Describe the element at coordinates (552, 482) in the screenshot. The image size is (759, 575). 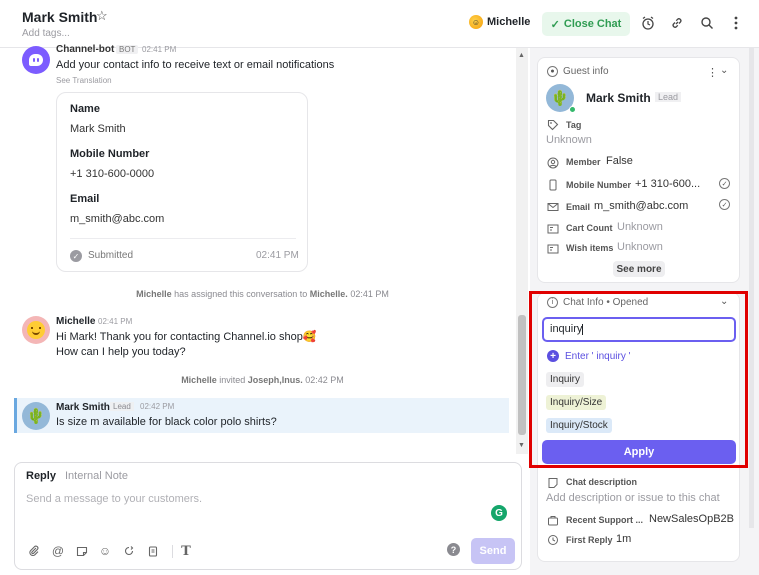
I see `description-icon` at that location.